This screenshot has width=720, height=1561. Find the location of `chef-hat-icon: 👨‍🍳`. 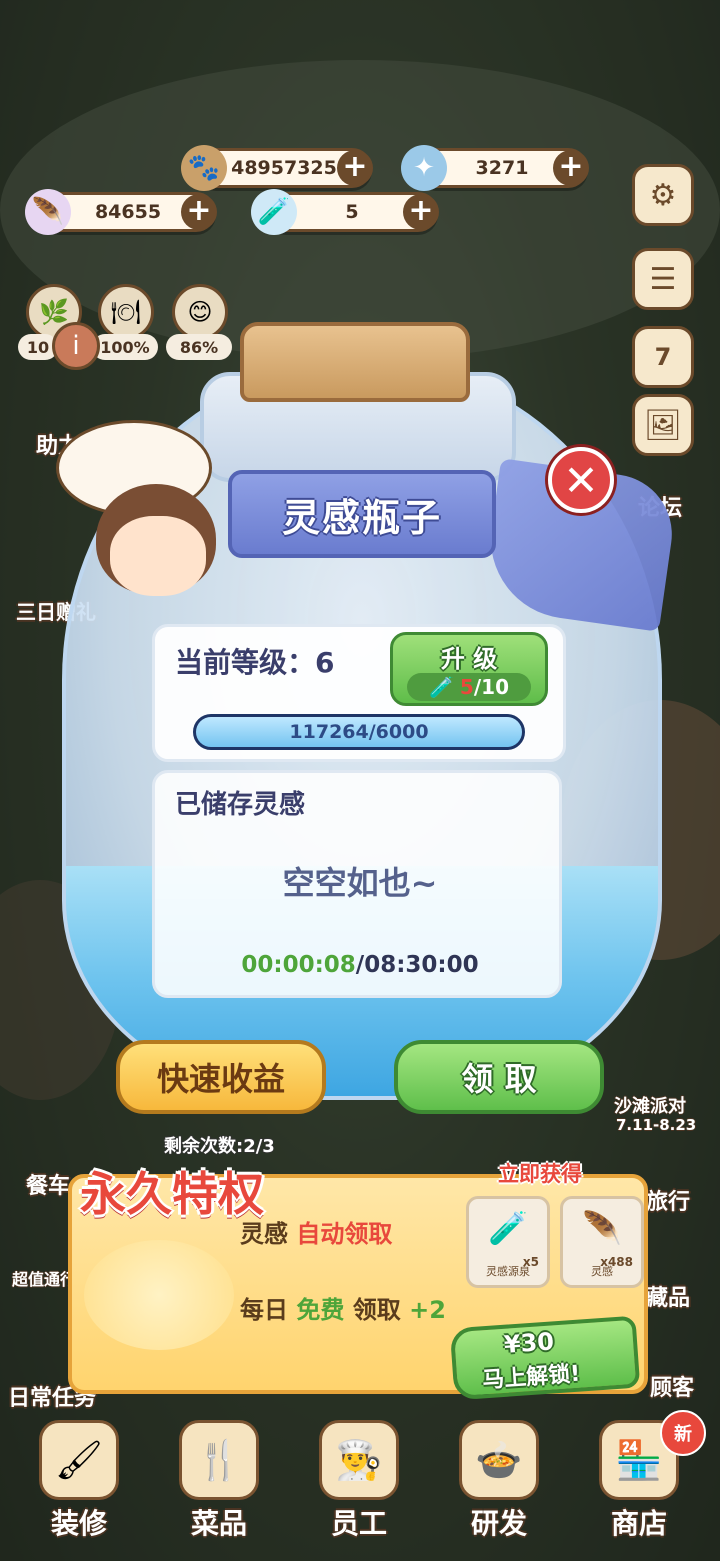

chef-hat-icon: 👨‍🍳 is located at coordinates (359, 1460).